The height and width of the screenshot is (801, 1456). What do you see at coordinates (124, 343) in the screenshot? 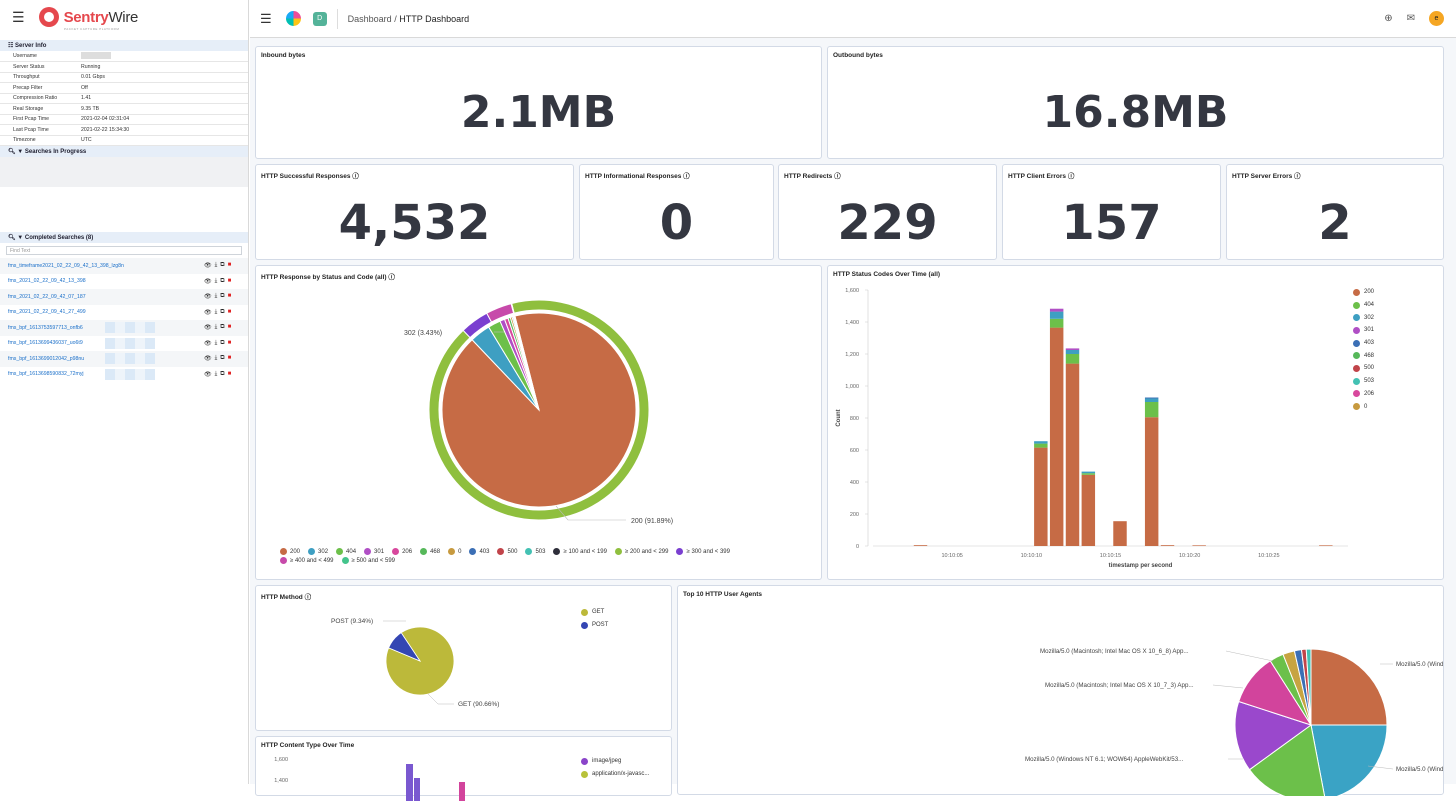
I see `completed-search-item: fms_bpf_1613699436037_uo6t9 👁︎ ⤓ ⧉ ■` at bounding box center [124, 343].